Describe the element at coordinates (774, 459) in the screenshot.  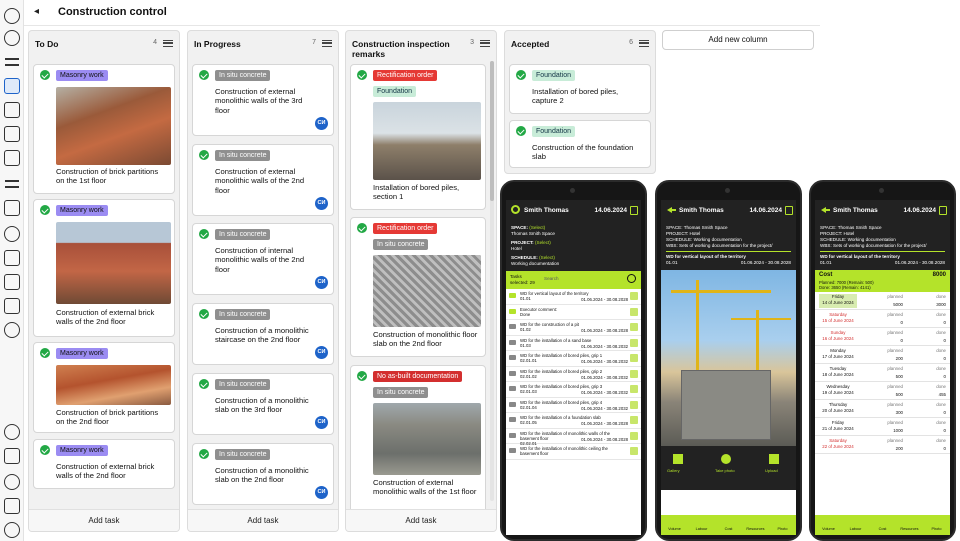
I see `upload-icon` at that location.